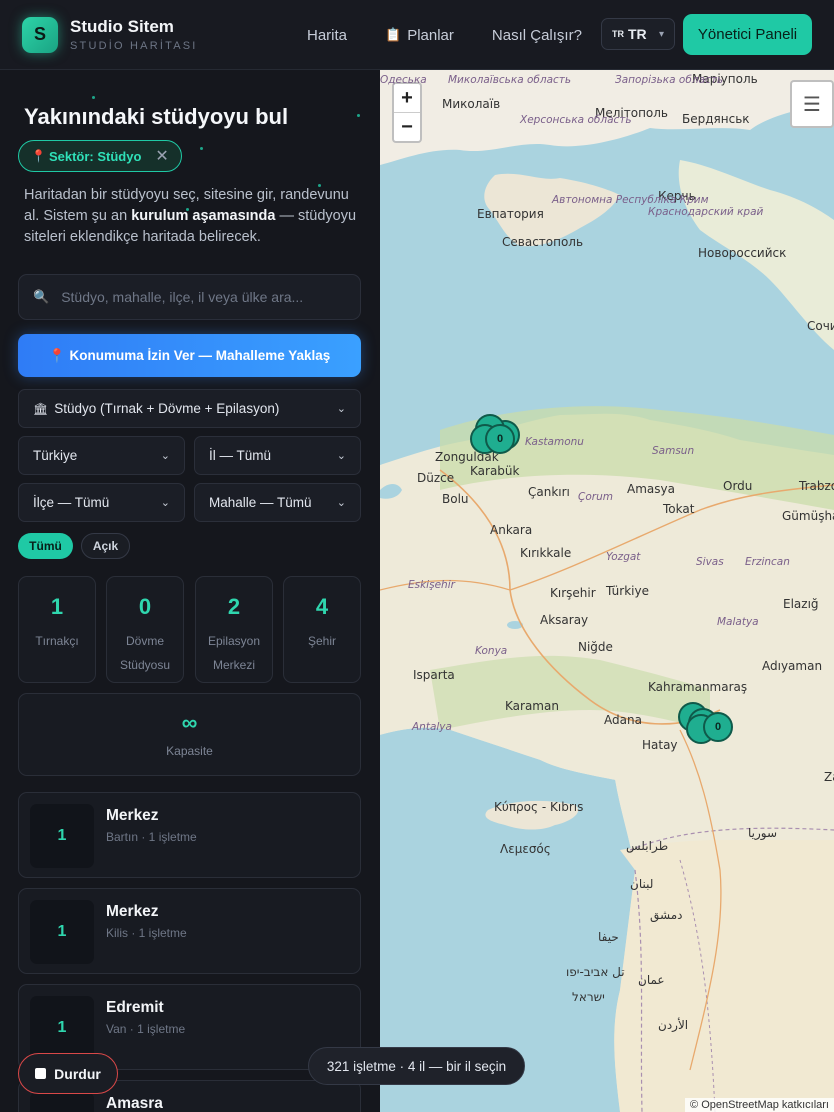 The width and height of the screenshot is (834, 1112). What do you see at coordinates (189, 835) in the screenshot?
I see `list-item: 1 Merkez Bartın · 1 işletme` at bounding box center [189, 835].